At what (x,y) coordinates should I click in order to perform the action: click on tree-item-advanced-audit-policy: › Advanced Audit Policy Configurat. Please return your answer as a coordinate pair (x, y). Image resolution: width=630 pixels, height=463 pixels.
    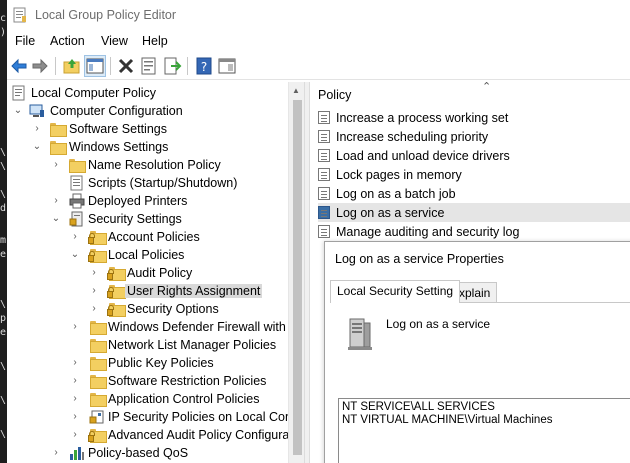
    Looking at the image, I should click on (150, 435).